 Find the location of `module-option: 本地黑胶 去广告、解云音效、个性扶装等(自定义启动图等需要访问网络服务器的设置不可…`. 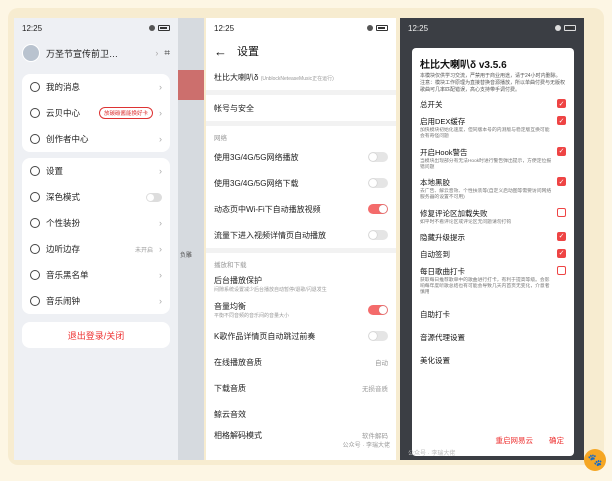

module-option: 本地黑胶 去广告、解云音效、个性扶装等(自定义启动图等需要访问网络服务器的设置不可… is located at coordinates (493, 189).